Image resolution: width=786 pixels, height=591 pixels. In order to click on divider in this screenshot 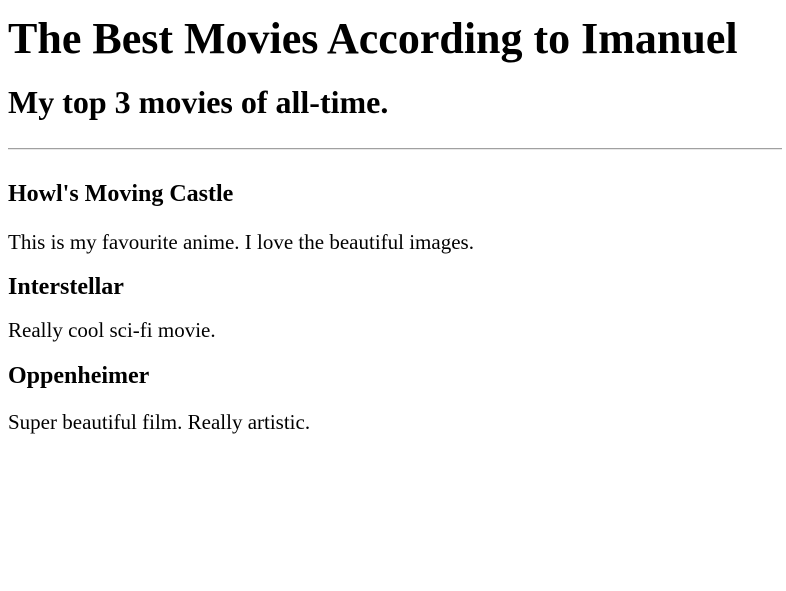, I will do `click(395, 149)`.